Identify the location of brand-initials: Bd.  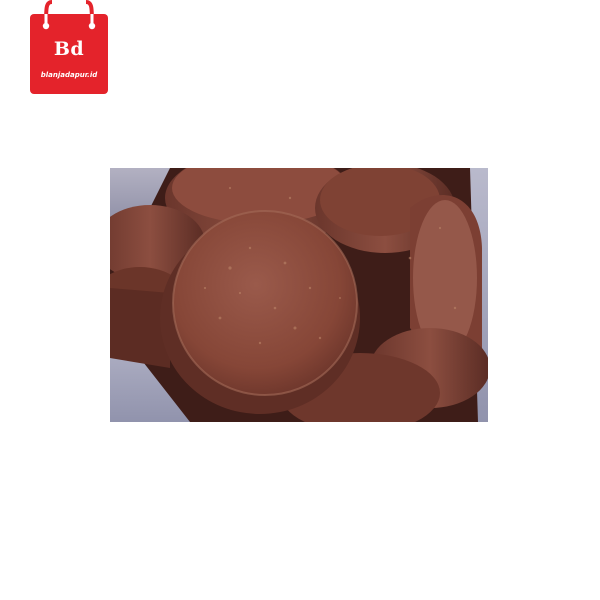
(69, 49).